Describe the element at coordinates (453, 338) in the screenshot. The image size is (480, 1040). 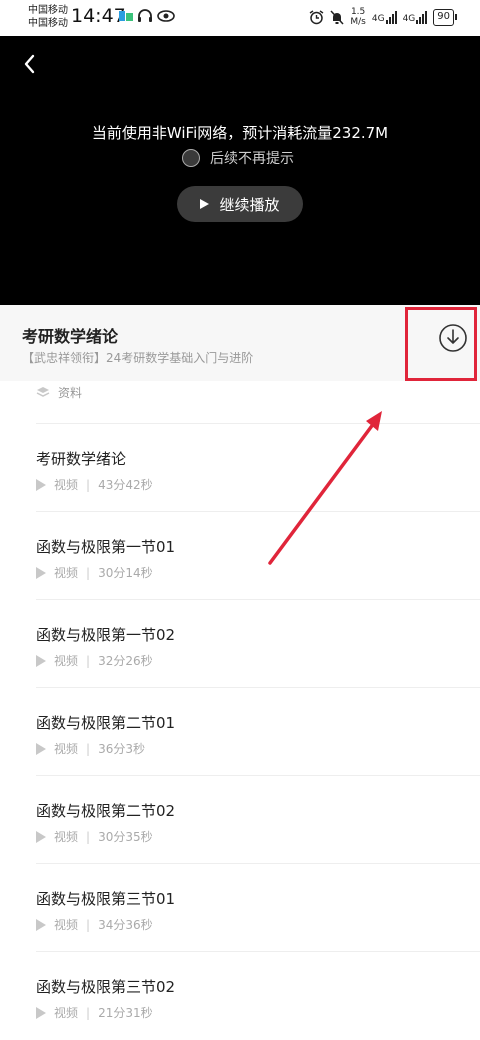
I see `download-icon` at that location.